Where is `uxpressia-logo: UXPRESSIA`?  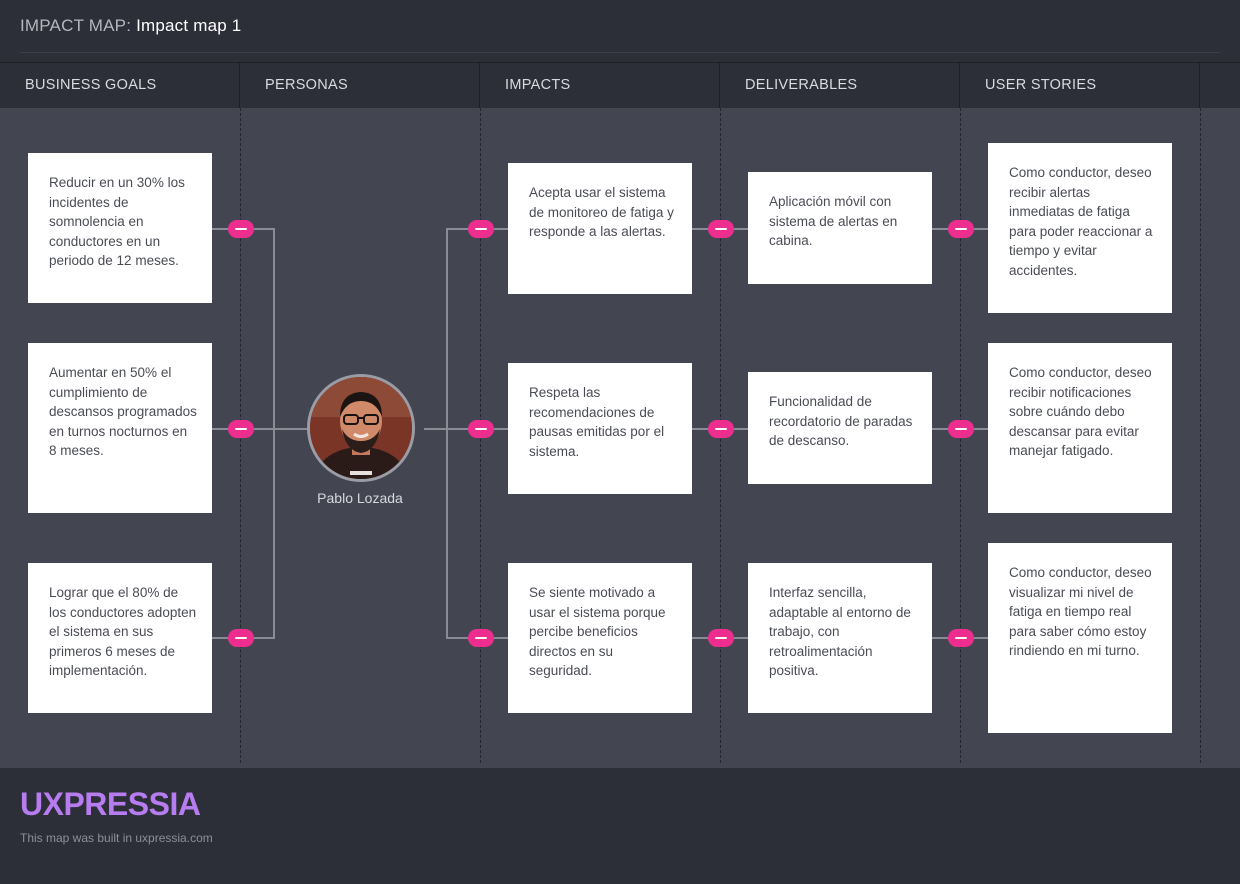
uxpressia-logo: UXPRESSIA is located at coordinates (110, 804).